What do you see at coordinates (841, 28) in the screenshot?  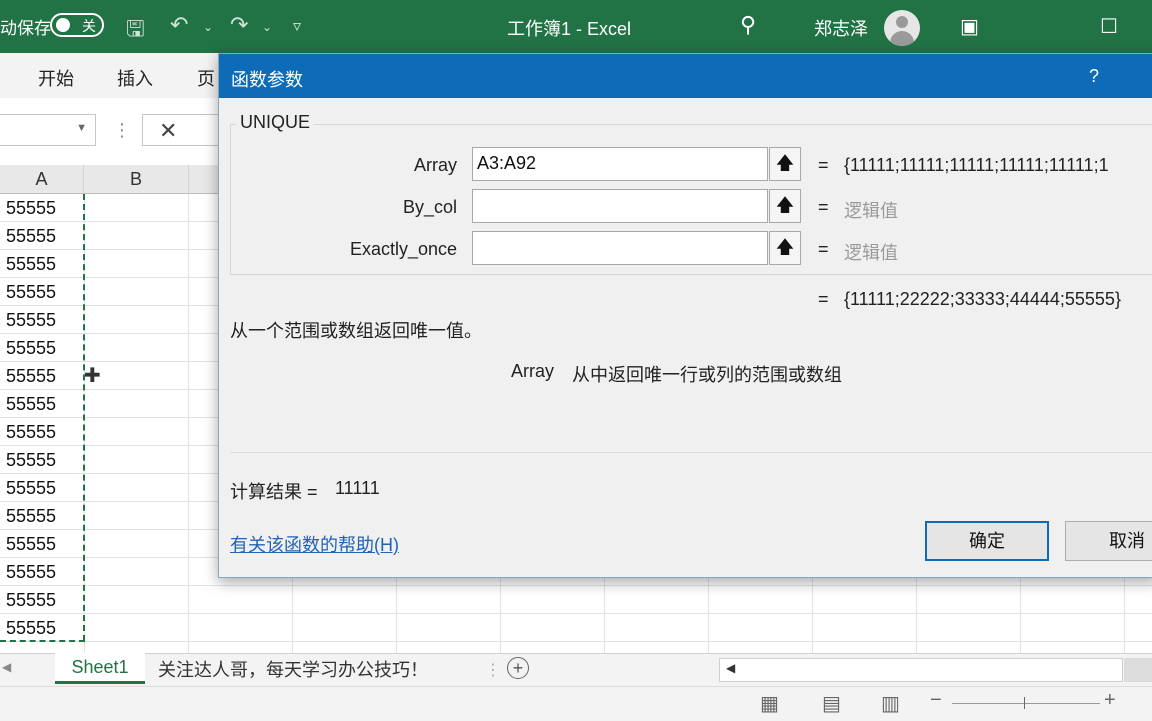 I see `user-name: 郑志泽` at bounding box center [841, 28].